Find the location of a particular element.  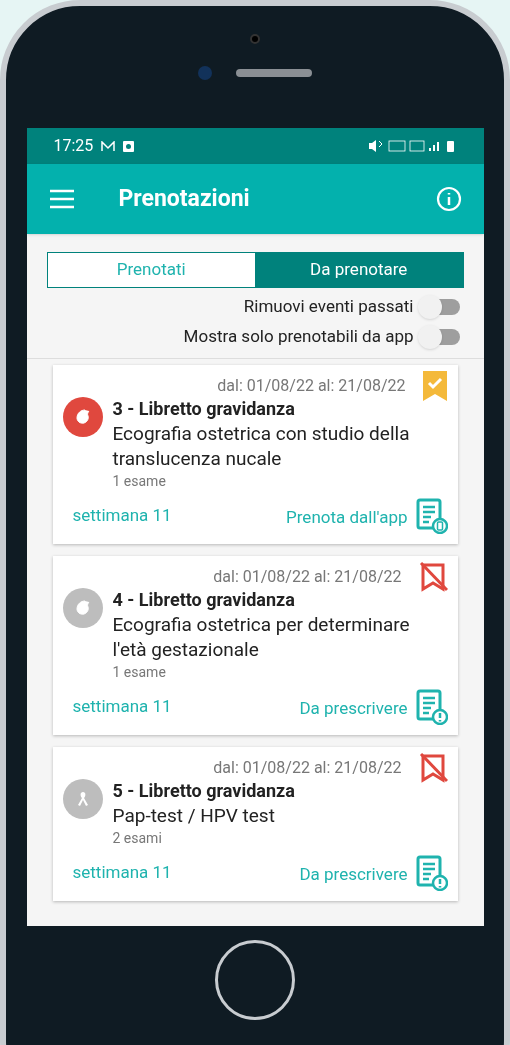

exam-description: Pap-test / HPV test is located at coordinates (194, 815).